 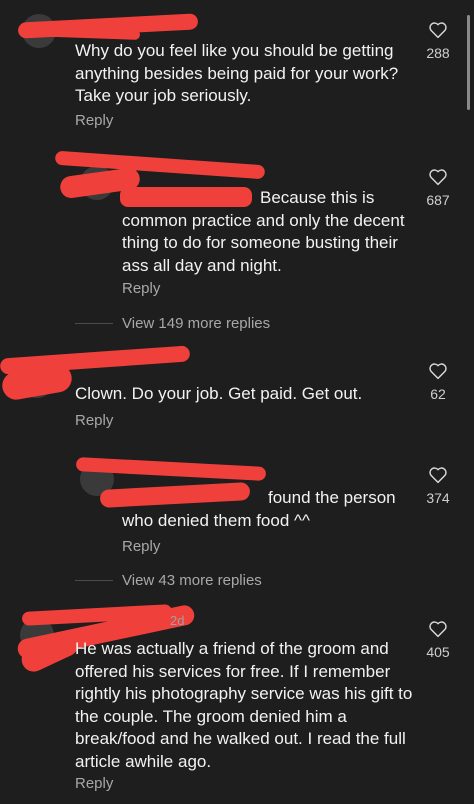 What do you see at coordinates (438, 200) in the screenshot?
I see `like-count: 687` at bounding box center [438, 200].